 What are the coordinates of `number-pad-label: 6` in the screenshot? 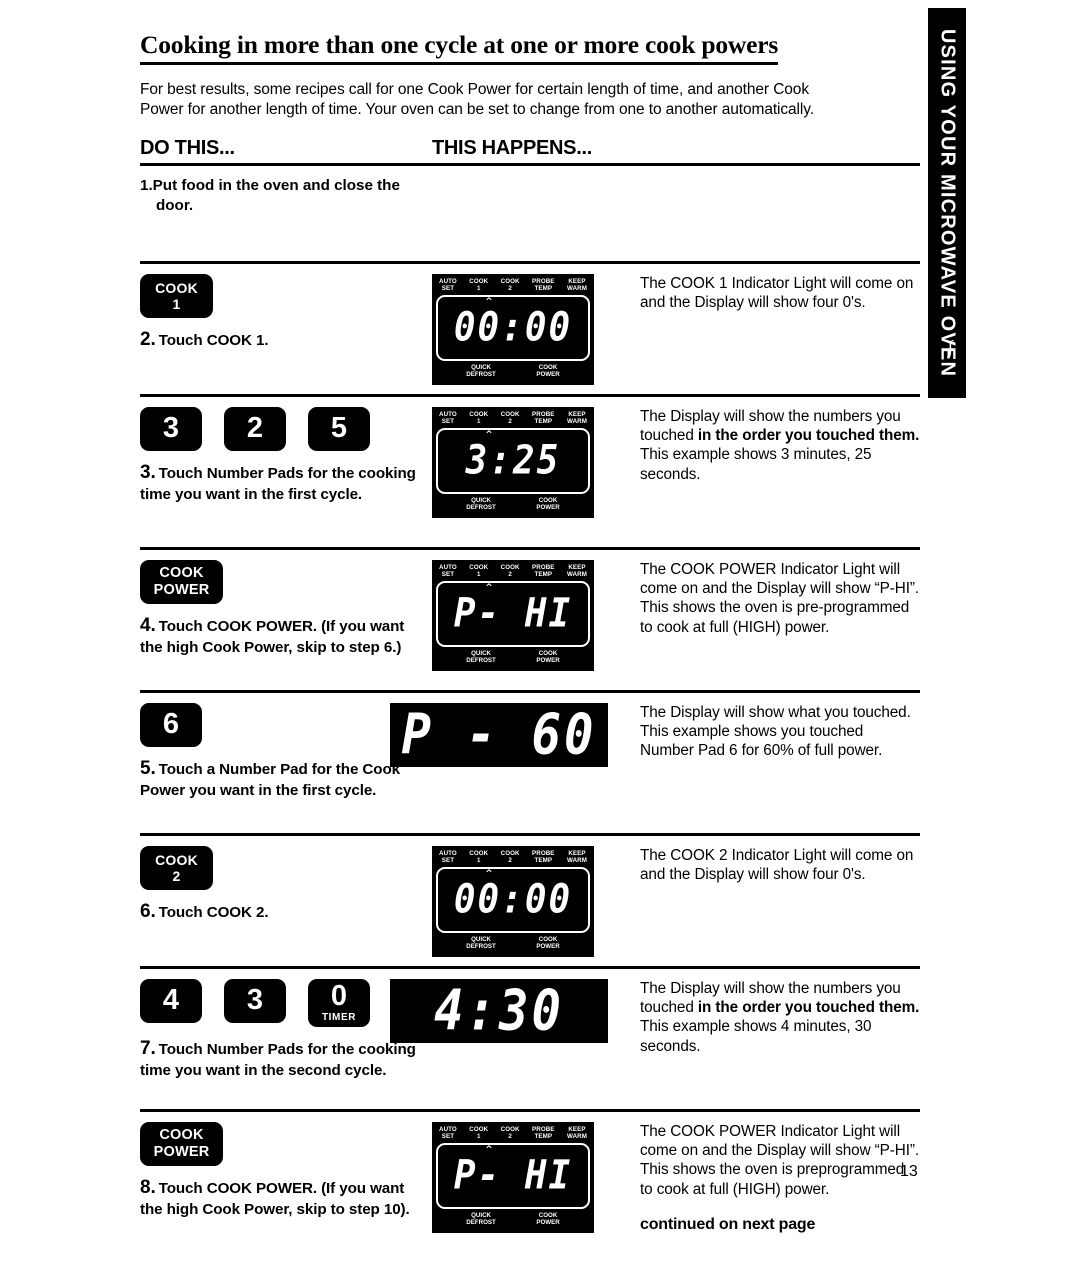 It's located at (171, 724).